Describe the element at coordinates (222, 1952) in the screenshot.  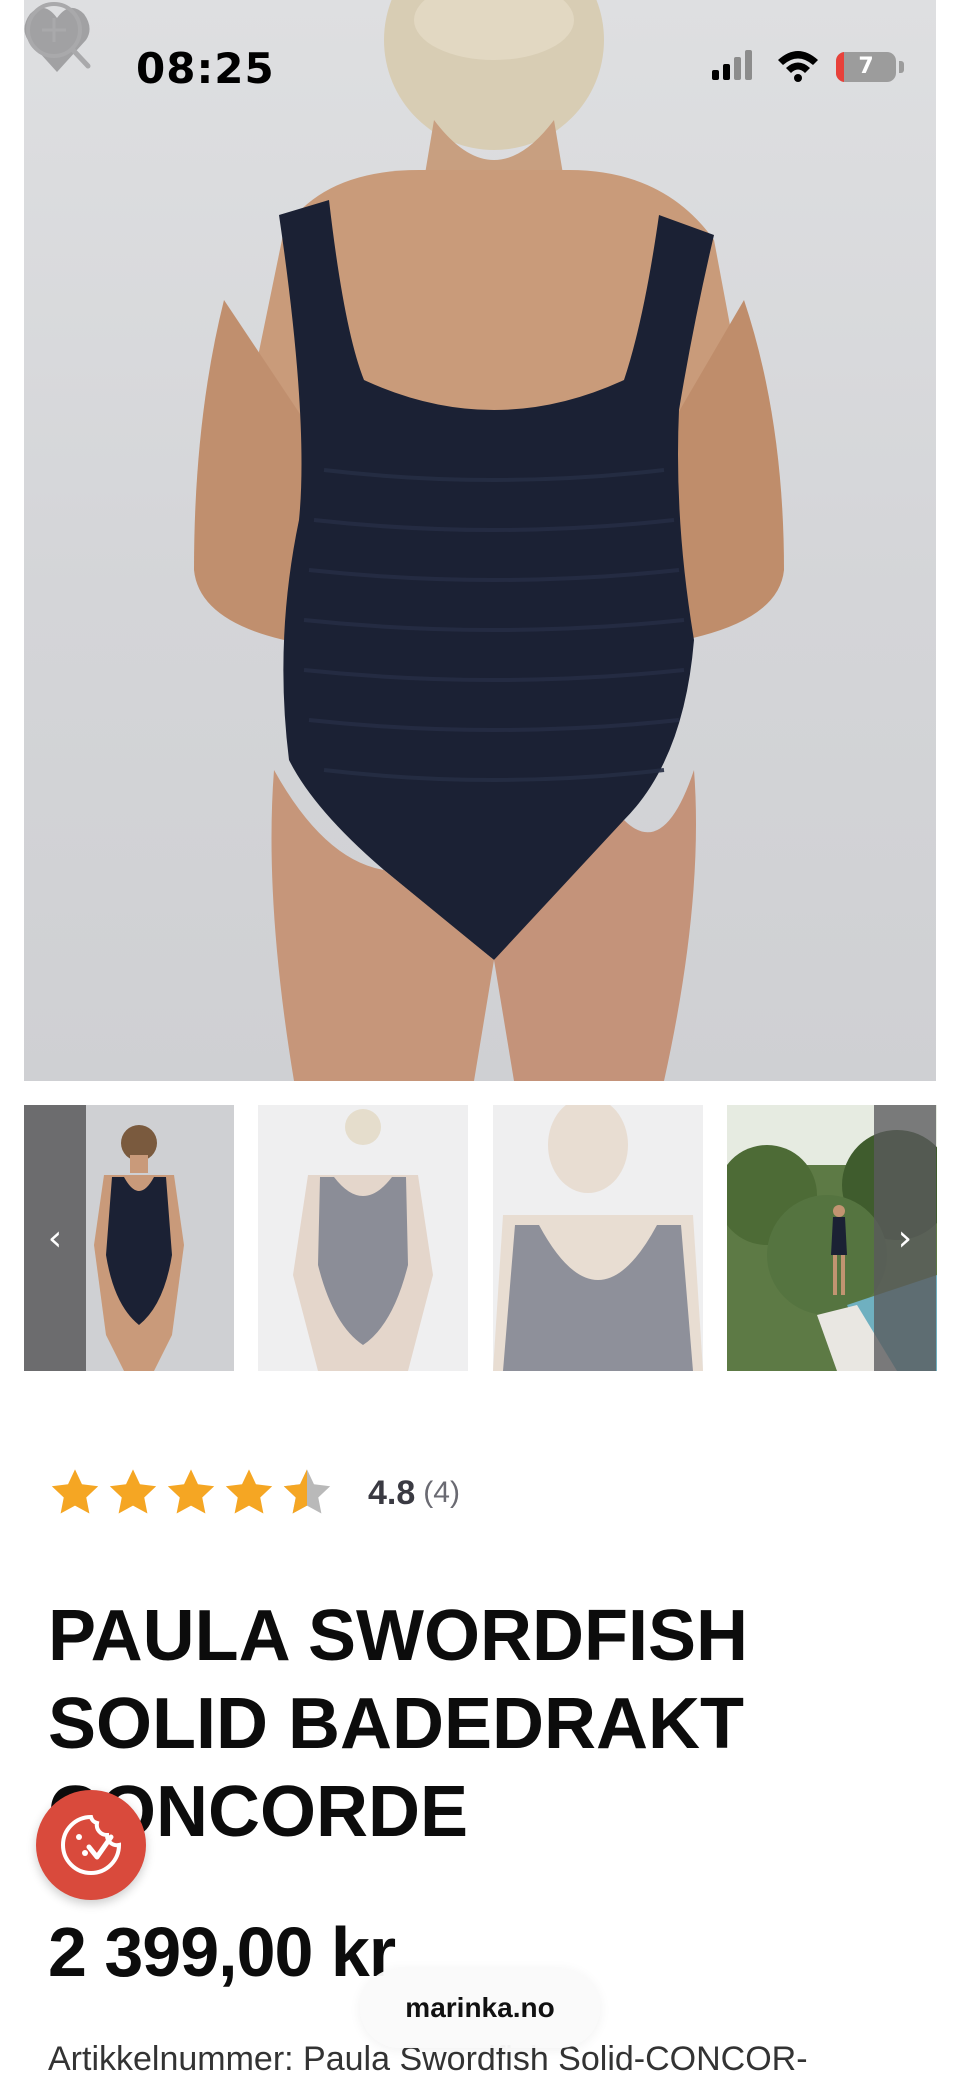
I see `product-price: 2 399,00 kr` at that location.